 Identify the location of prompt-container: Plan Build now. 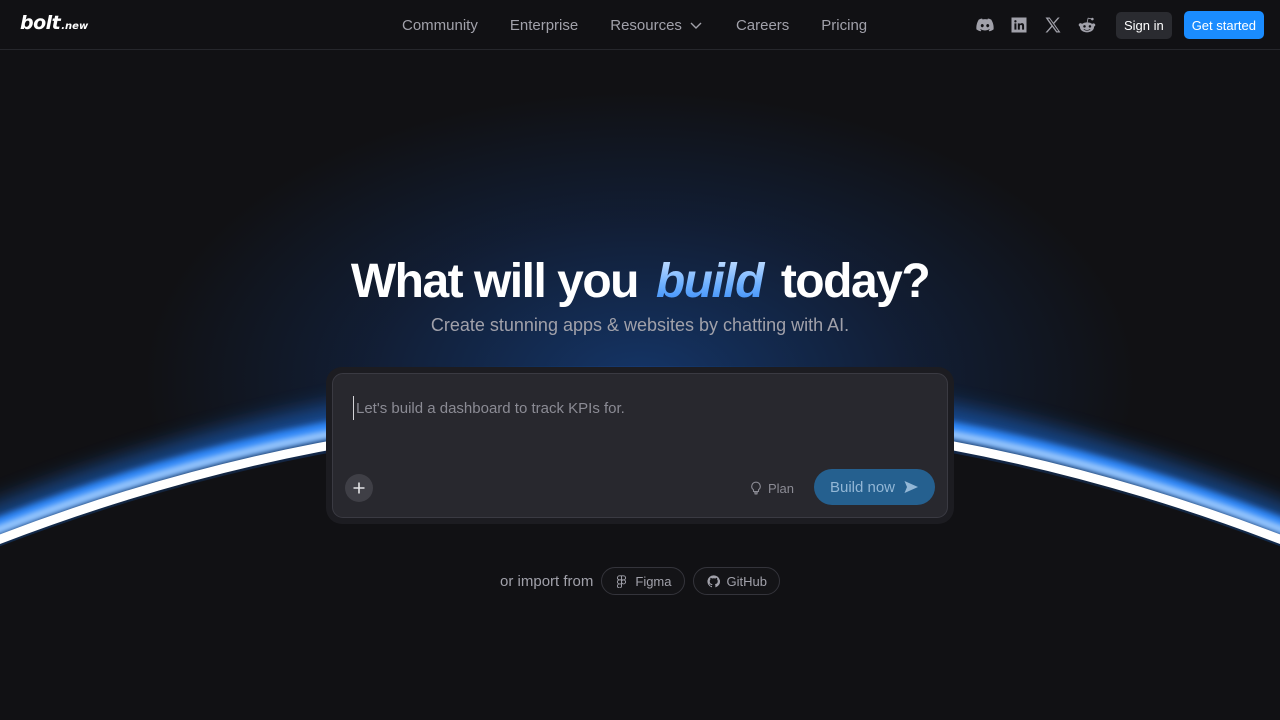
(640, 445).